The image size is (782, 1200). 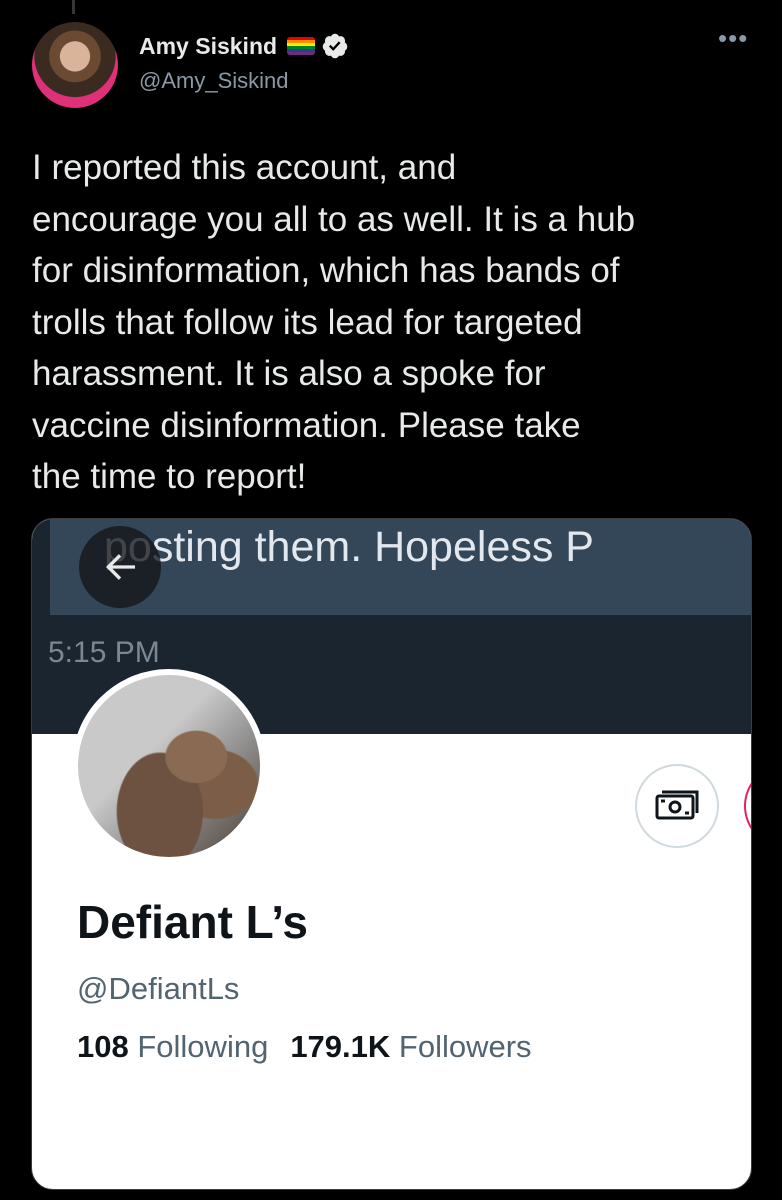 I want to click on author-name-row: Amy Siskind, so click(x=244, y=46).